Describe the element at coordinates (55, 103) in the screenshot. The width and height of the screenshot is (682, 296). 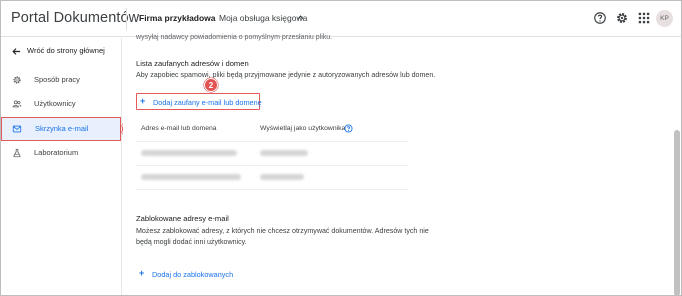
I see `sidebar-item-label: Użytkownicy` at that location.